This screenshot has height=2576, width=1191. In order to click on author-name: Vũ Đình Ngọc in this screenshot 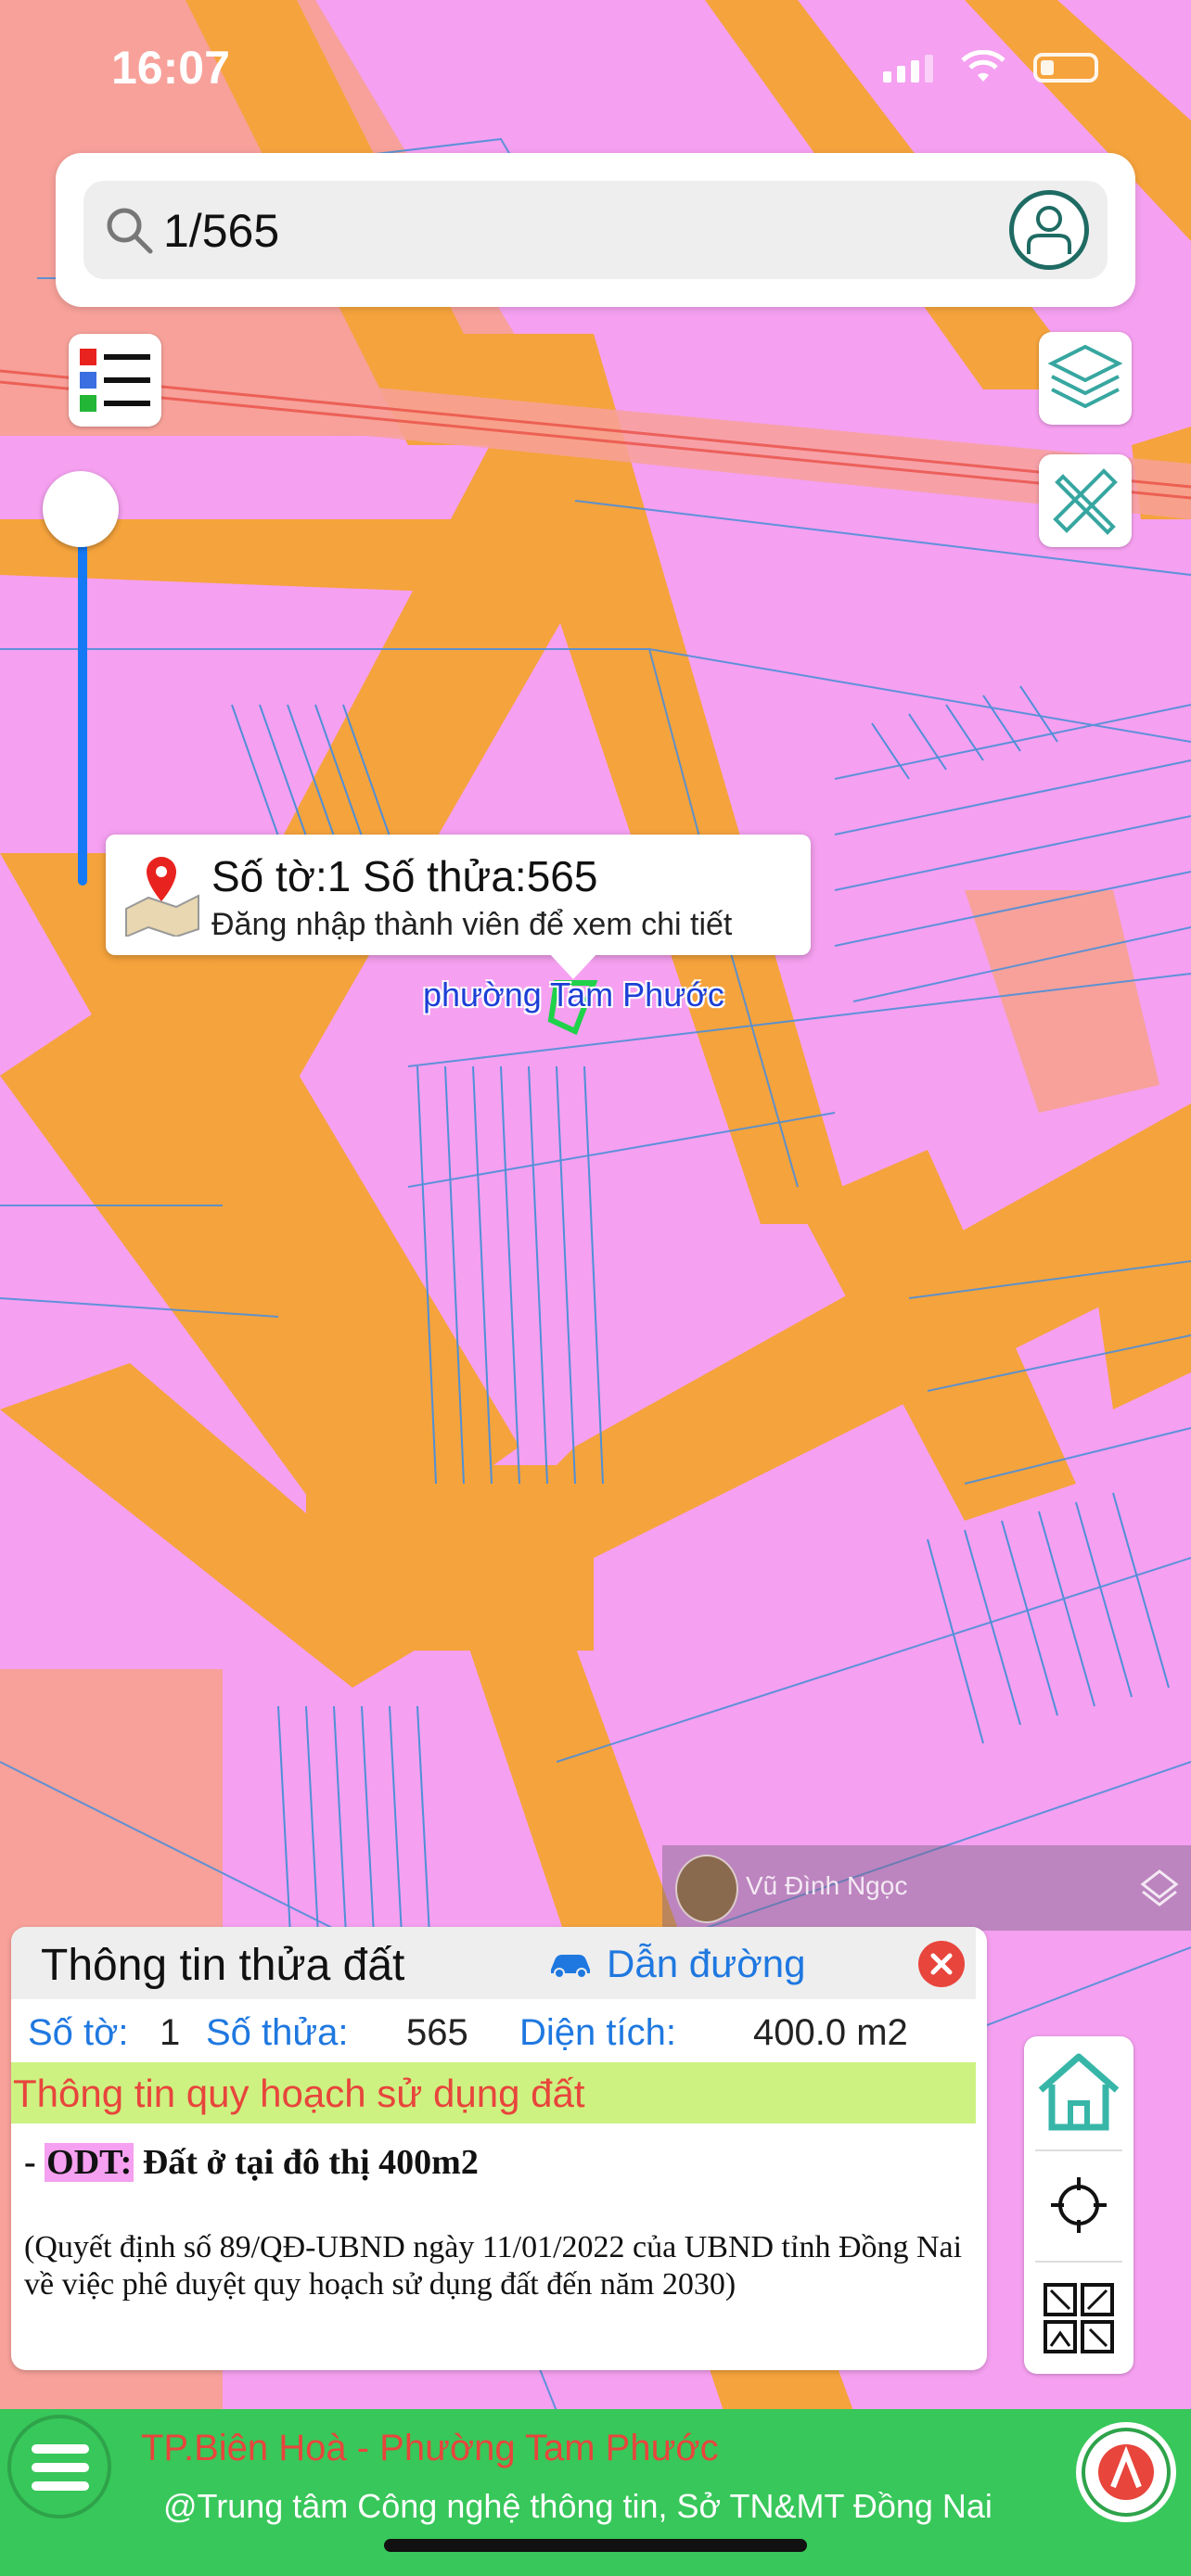, I will do `click(827, 1886)`.